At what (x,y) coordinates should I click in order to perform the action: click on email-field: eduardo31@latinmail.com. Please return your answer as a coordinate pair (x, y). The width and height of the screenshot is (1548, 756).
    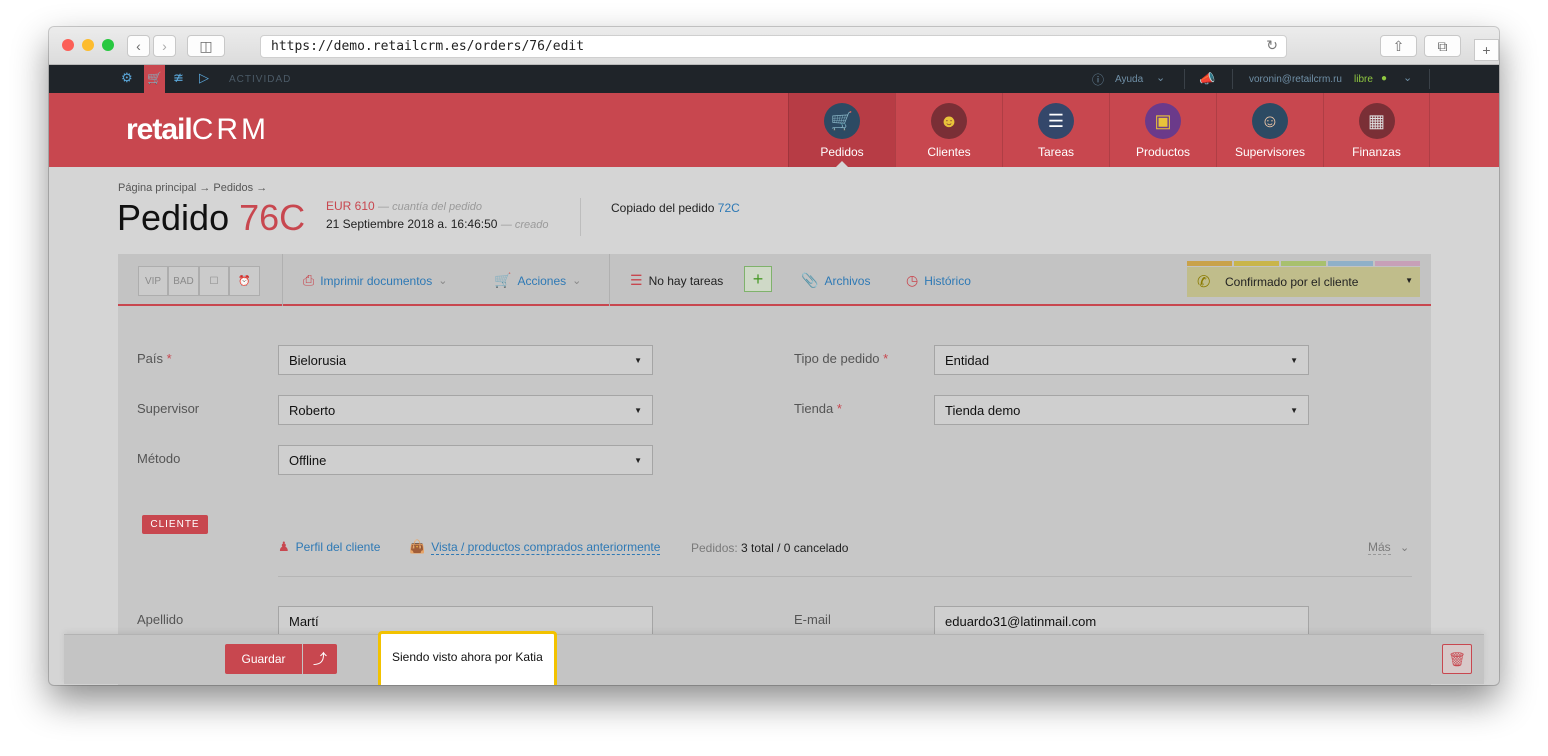
    Looking at the image, I should click on (1121, 621).